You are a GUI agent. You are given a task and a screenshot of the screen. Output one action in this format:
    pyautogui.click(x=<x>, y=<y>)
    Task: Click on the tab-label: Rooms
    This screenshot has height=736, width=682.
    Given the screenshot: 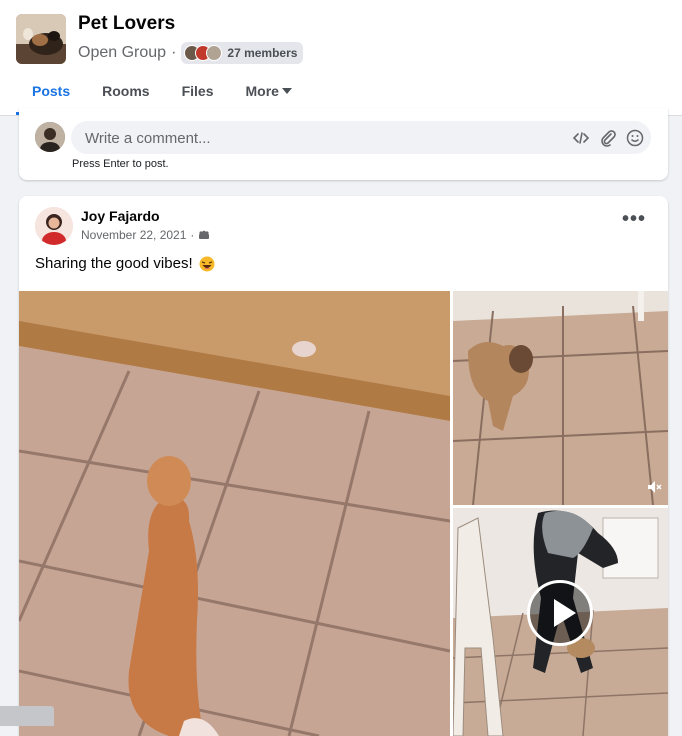 What is the action you would take?
    pyautogui.click(x=126, y=91)
    